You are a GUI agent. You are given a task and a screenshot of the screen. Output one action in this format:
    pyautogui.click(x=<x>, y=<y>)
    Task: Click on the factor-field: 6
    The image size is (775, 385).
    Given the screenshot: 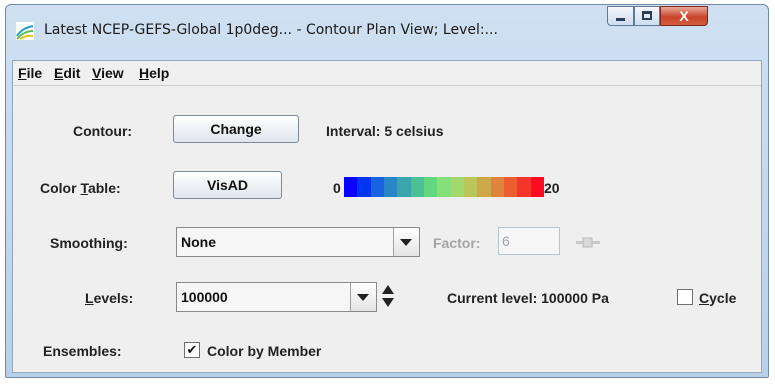 What is the action you would take?
    pyautogui.click(x=529, y=241)
    